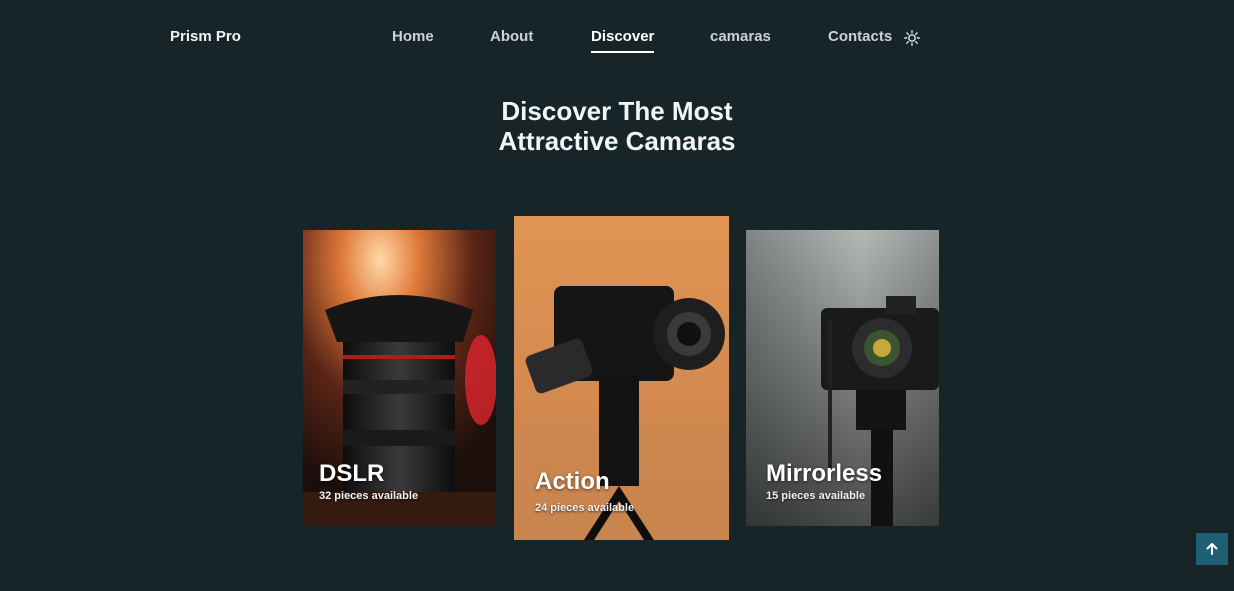 Image resolution: width=1234 pixels, height=591 pixels. I want to click on card-action: Action 24 pieces available, so click(621, 378).